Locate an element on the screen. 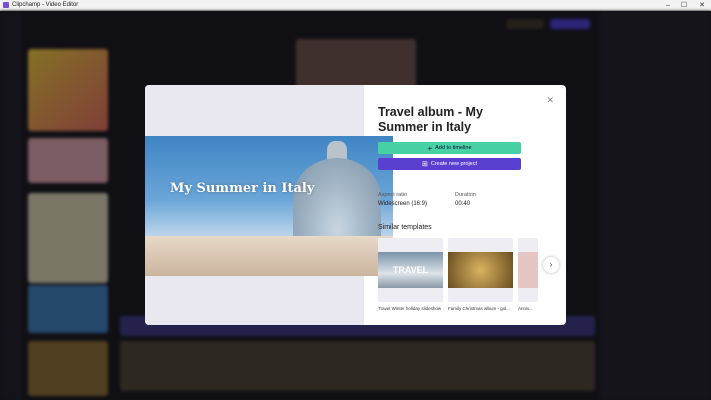  preview-image: My Summer in Italy is located at coordinates (269, 206).